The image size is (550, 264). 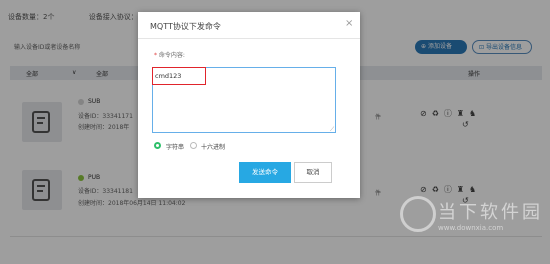 I want to click on command-content-label: * 命令内容:, so click(x=169, y=54).